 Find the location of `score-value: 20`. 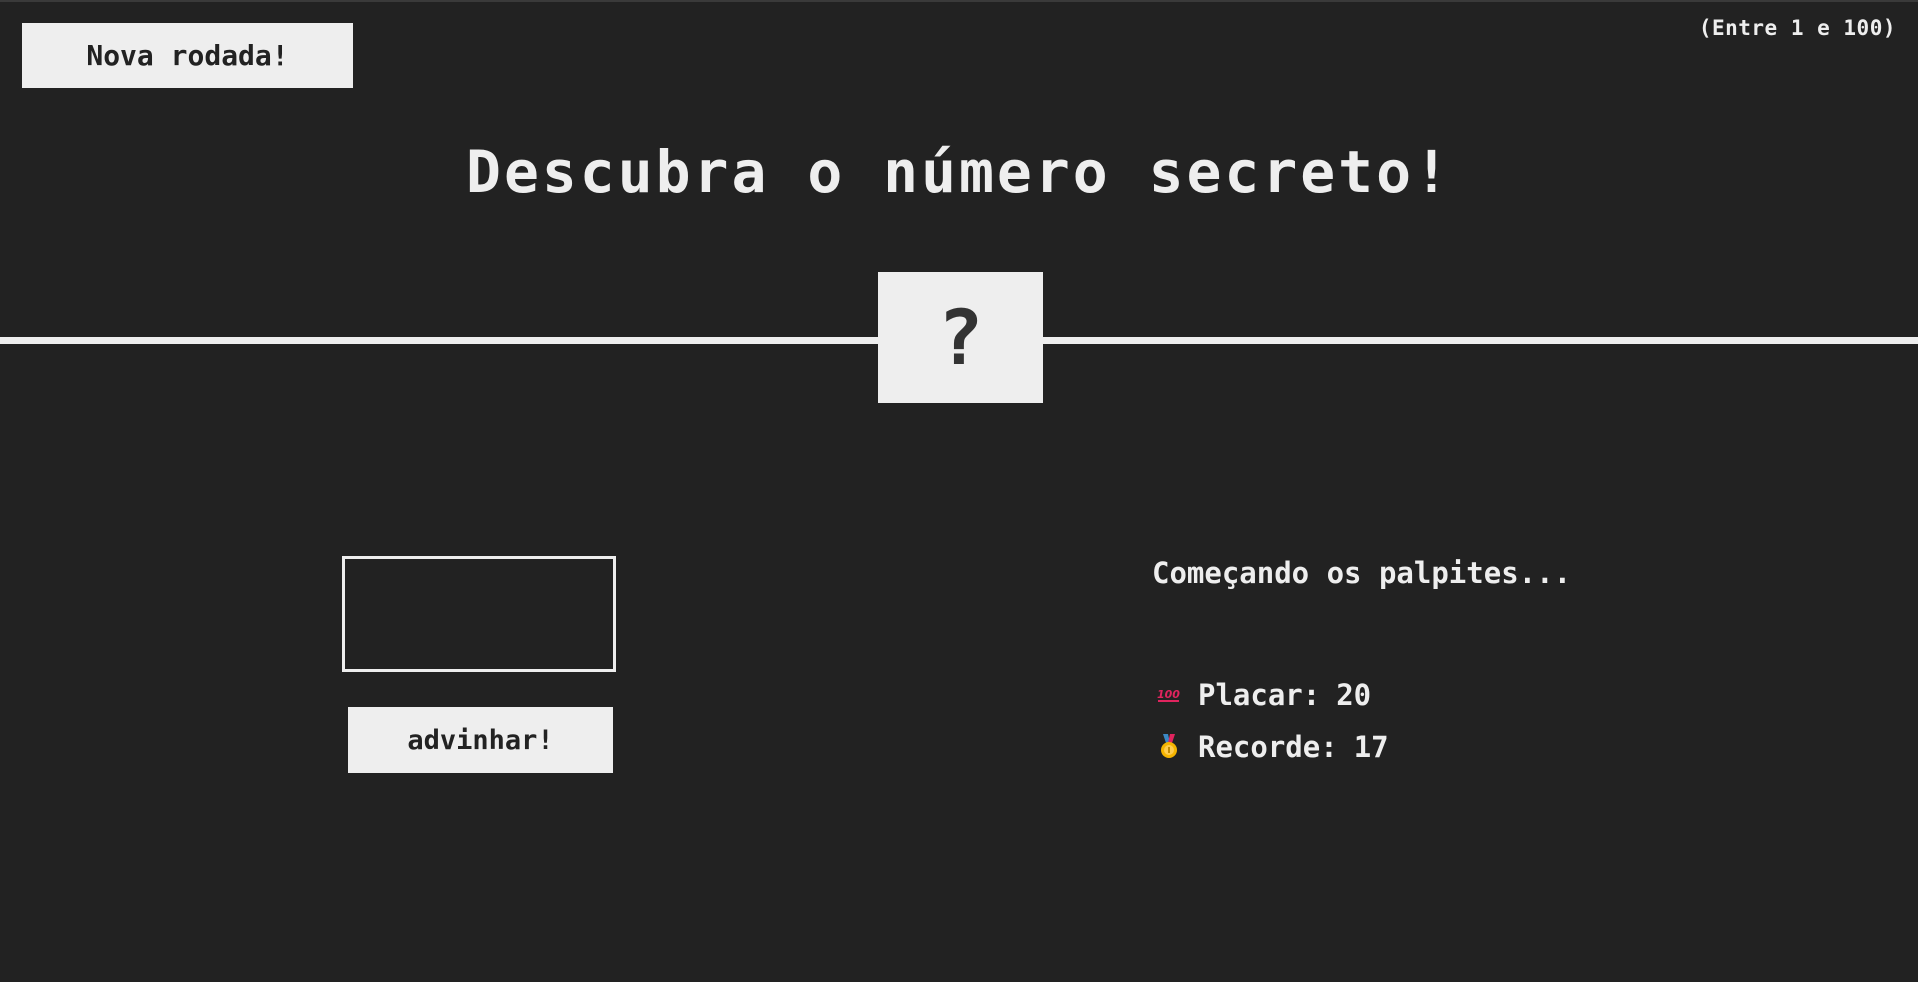

score-value: 20 is located at coordinates (1354, 695).